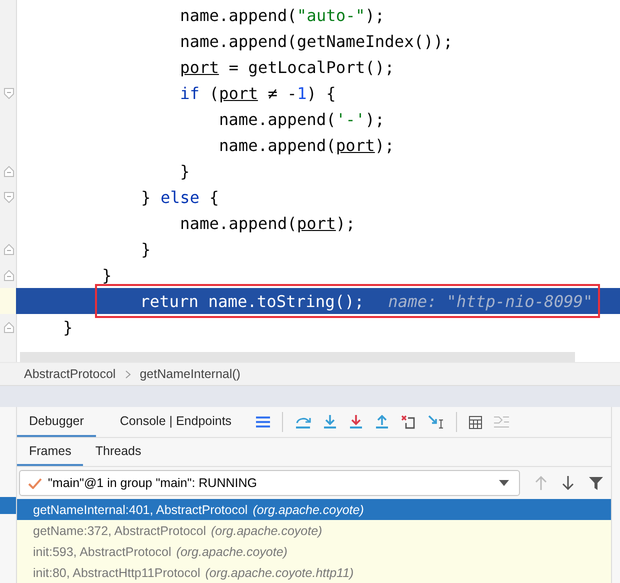 The image size is (620, 583). Describe the element at coordinates (127, 374) in the screenshot. I see `chevron-icon` at that location.